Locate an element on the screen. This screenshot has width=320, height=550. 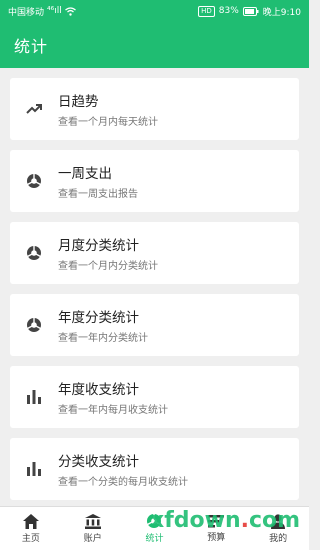
card-subtitle: 查看一个月内分类统计 is located at coordinates (108, 266).